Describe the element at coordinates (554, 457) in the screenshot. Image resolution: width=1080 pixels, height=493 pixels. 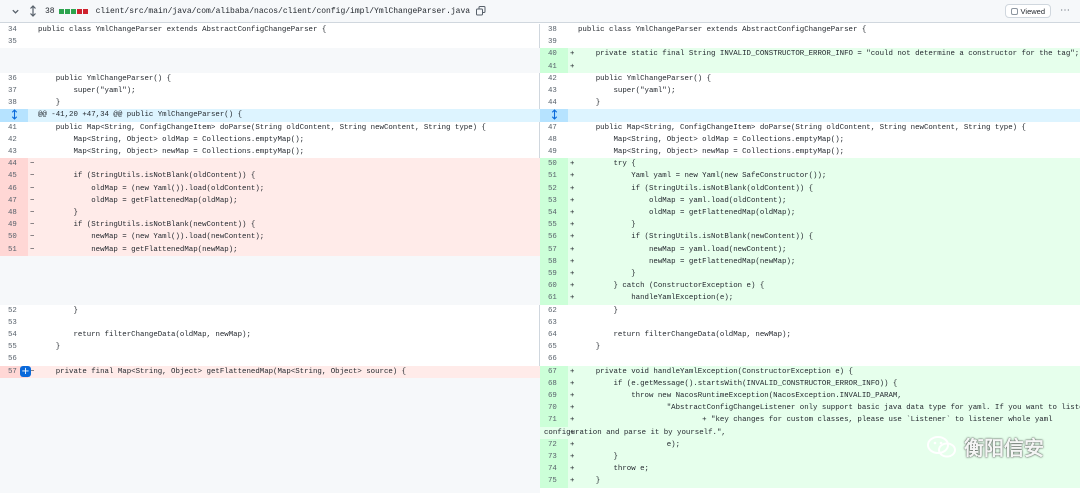
I see `line-number: 73` at that location.